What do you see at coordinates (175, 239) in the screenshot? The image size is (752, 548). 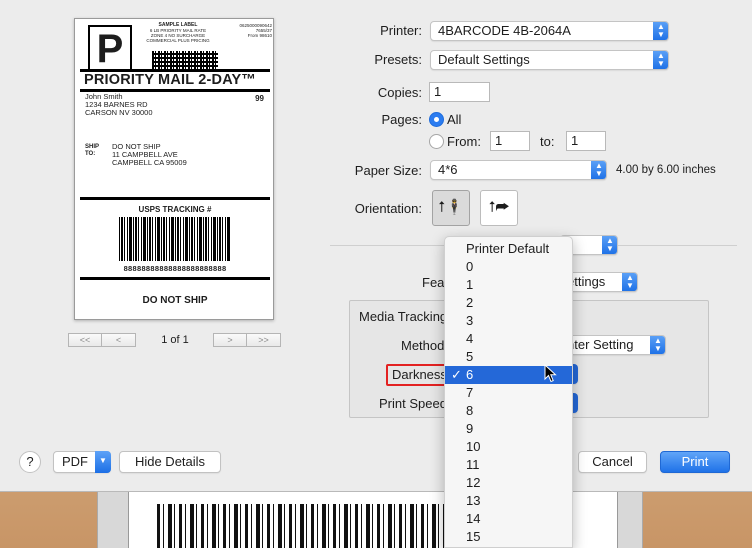 I see `tracking-barcode` at bounding box center [175, 239].